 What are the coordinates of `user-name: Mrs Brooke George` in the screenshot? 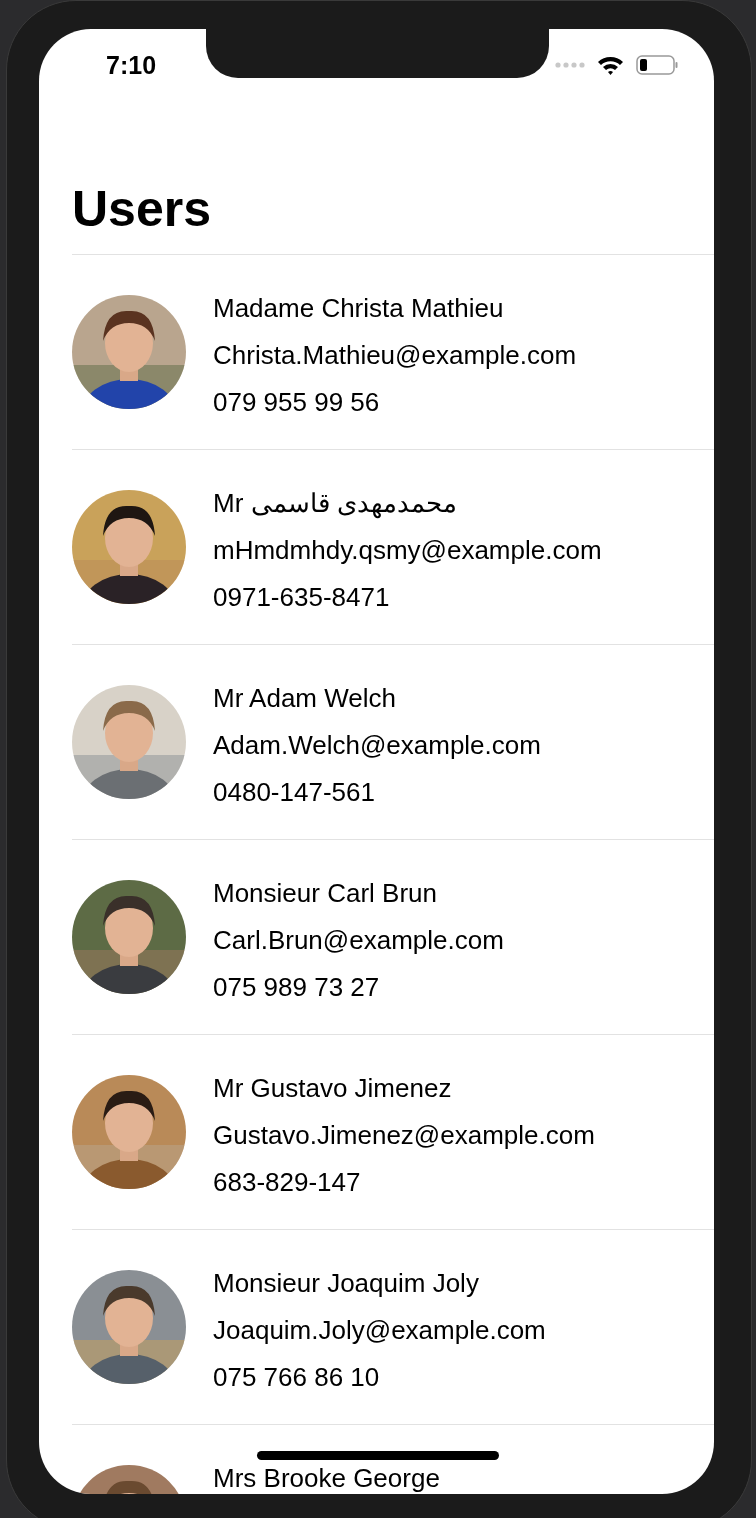 It's located at (326, 1478).